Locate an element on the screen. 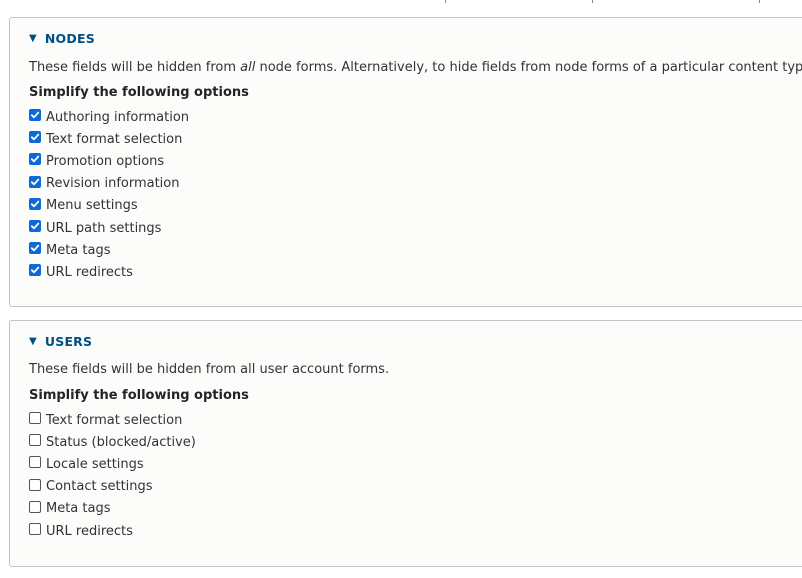 Image resolution: width=802 pixels, height=578 pixels. users-legend-toggle: ▼ USERS is located at coordinates (60, 341).